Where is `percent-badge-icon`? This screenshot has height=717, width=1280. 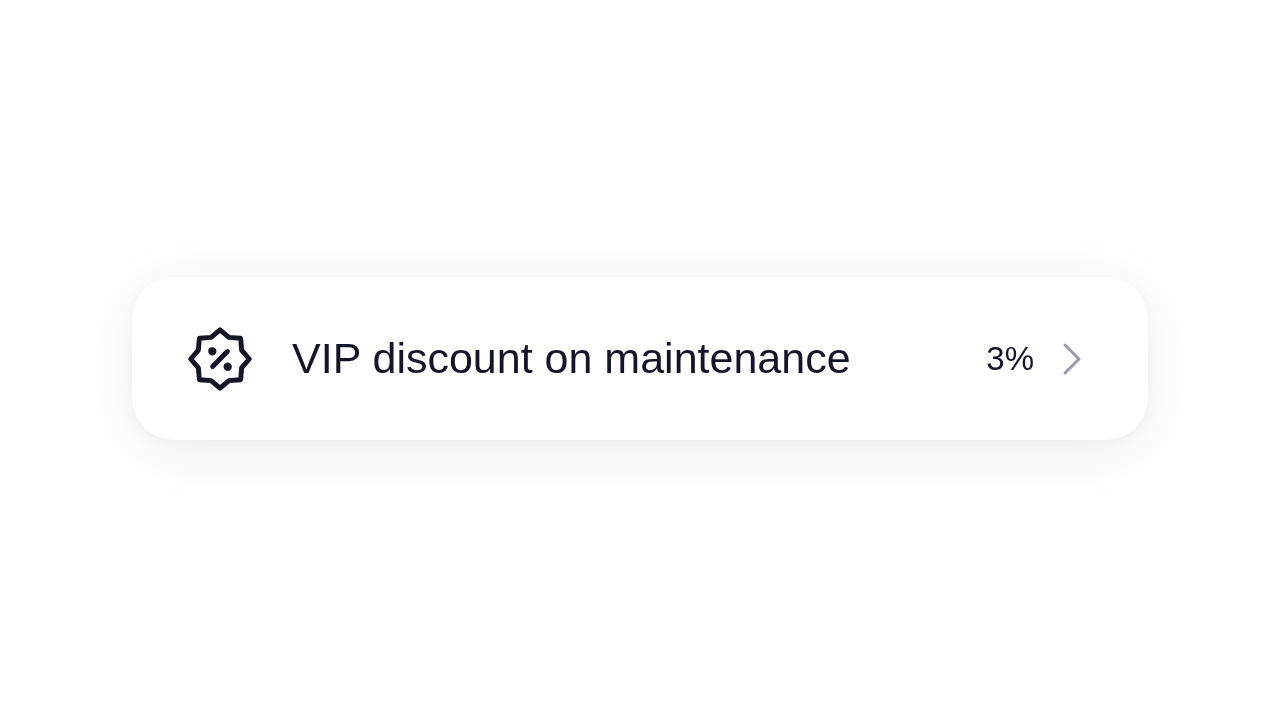
percent-badge-icon is located at coordinates (220, 358).